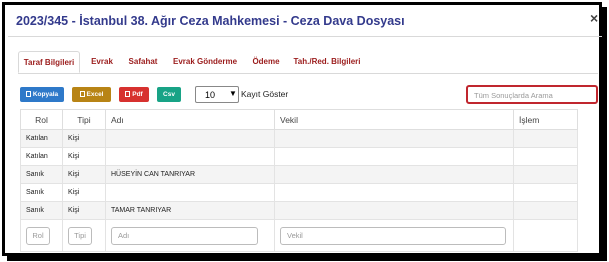 Image resolution: width=609 pixels, height=262 pixels. Describe the element at coordinates (210, 95) in the screenshot. I see `page-size-value: 10` at that location.